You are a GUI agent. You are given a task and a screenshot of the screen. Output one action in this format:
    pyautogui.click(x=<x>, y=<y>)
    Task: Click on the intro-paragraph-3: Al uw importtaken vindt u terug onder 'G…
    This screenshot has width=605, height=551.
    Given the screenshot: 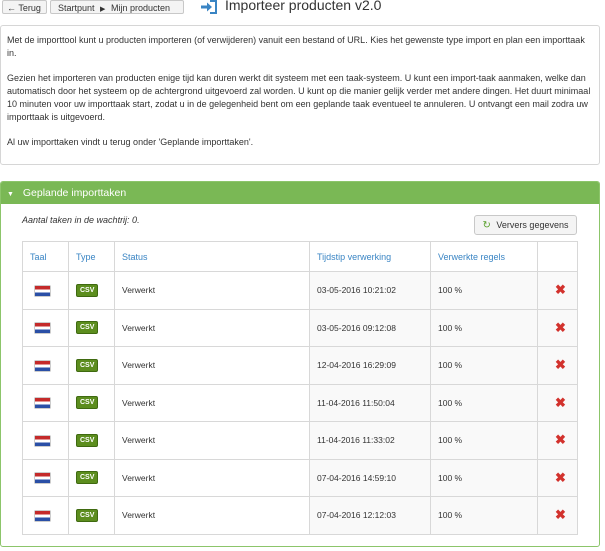 What is the action you would take?
    pyautogui.click(x=130, y=141)
    